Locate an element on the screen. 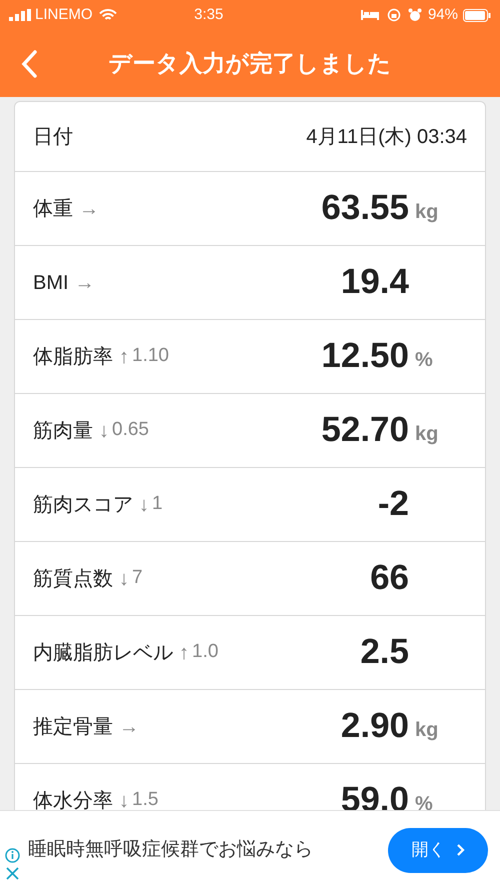  measurement-value: 63.55 is located at coordinates (365, 208).